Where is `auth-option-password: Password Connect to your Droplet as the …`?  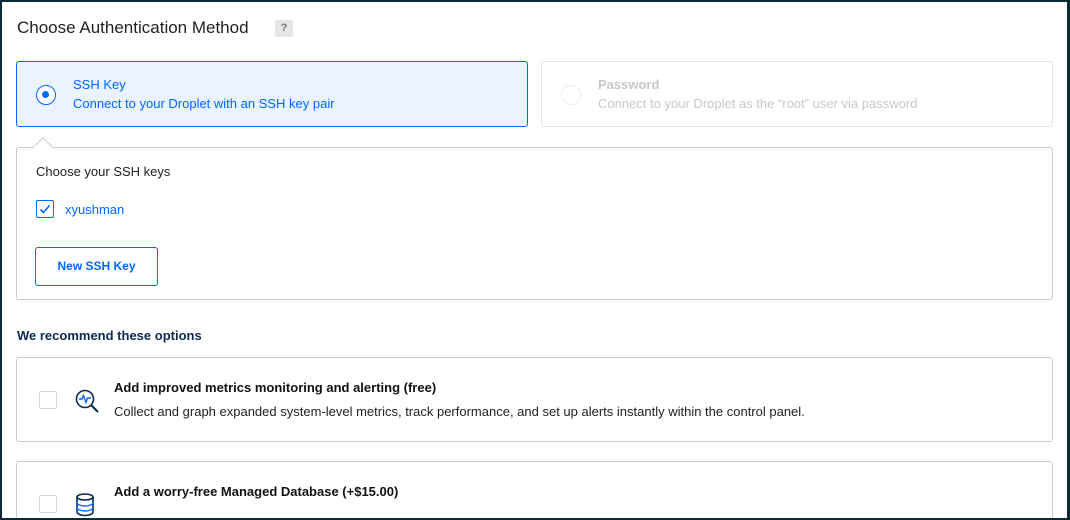
auth-option-password: Password Connect to your Droplet as the … is located at coordinates (797, 94).